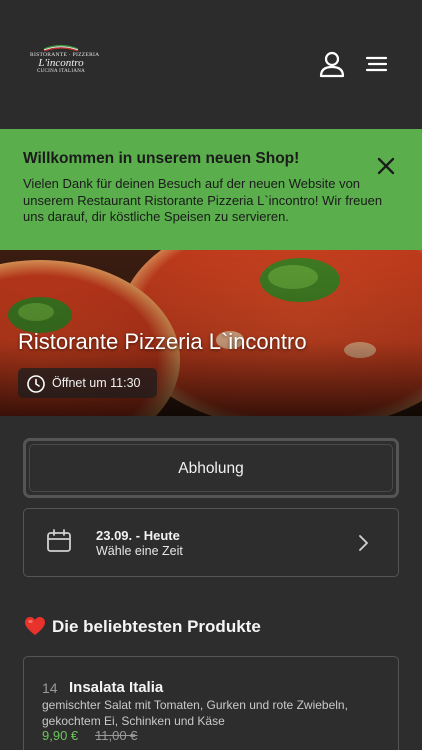 Image resolution: width=422 pixels, height=750 pixels. I want to click on pickup-button: Abholung, so click(211, 468).